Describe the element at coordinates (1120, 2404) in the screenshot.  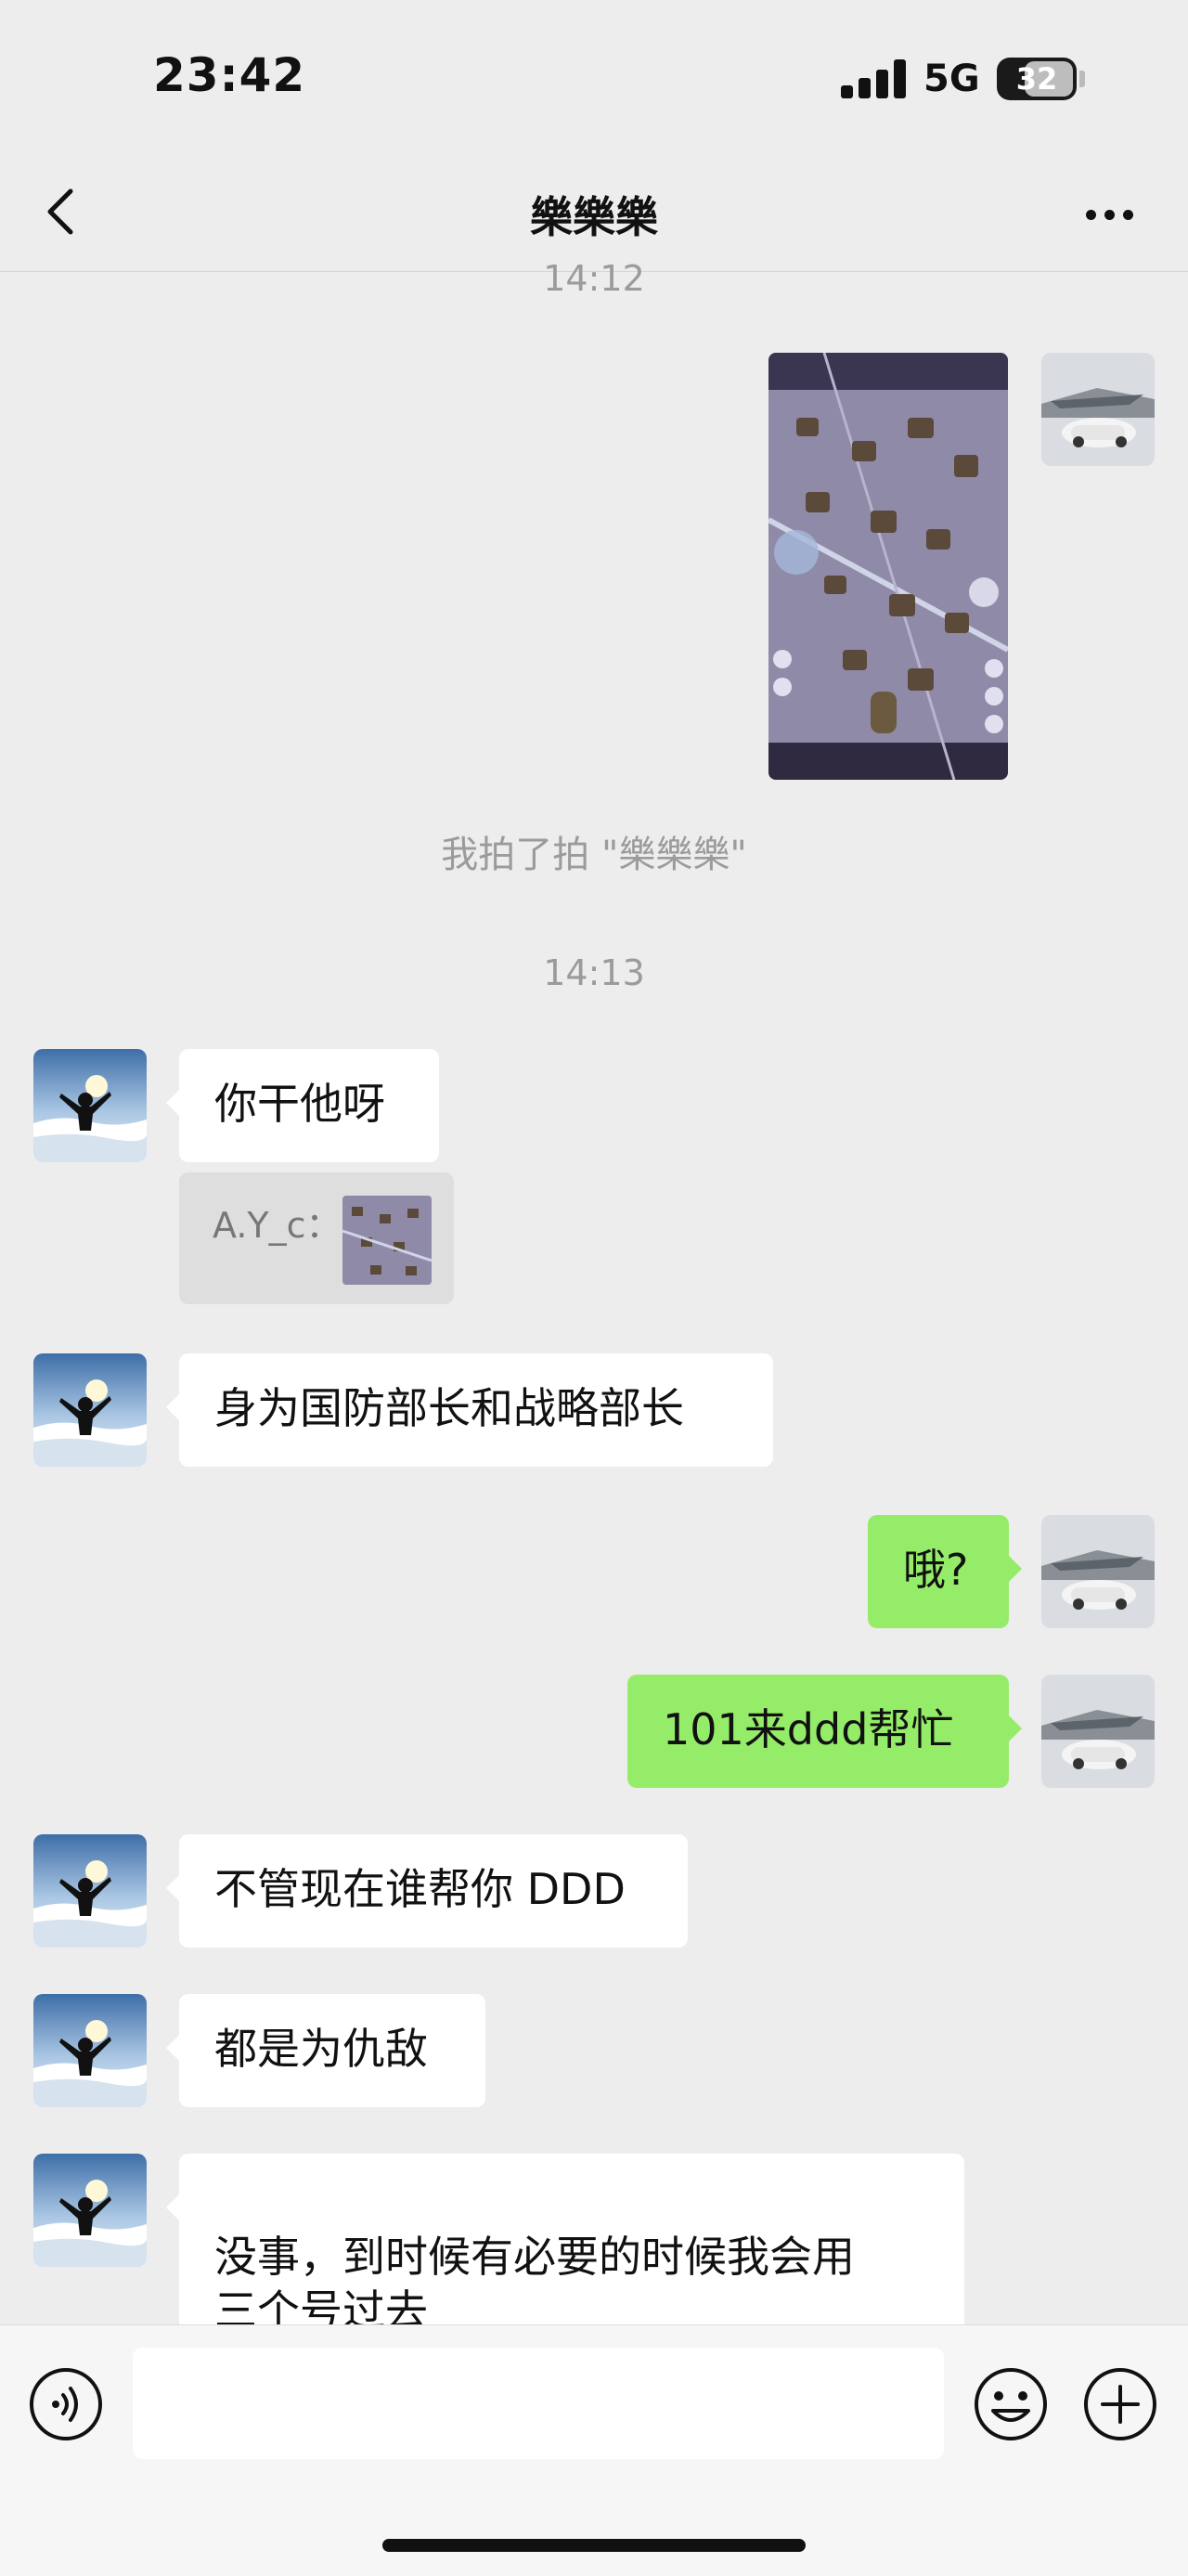
I see `plus-icon` at that location.